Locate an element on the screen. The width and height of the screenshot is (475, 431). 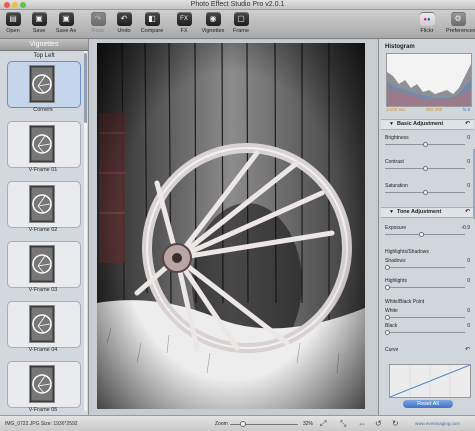
zoom-slider-knob is located at coordinates (243, 424).